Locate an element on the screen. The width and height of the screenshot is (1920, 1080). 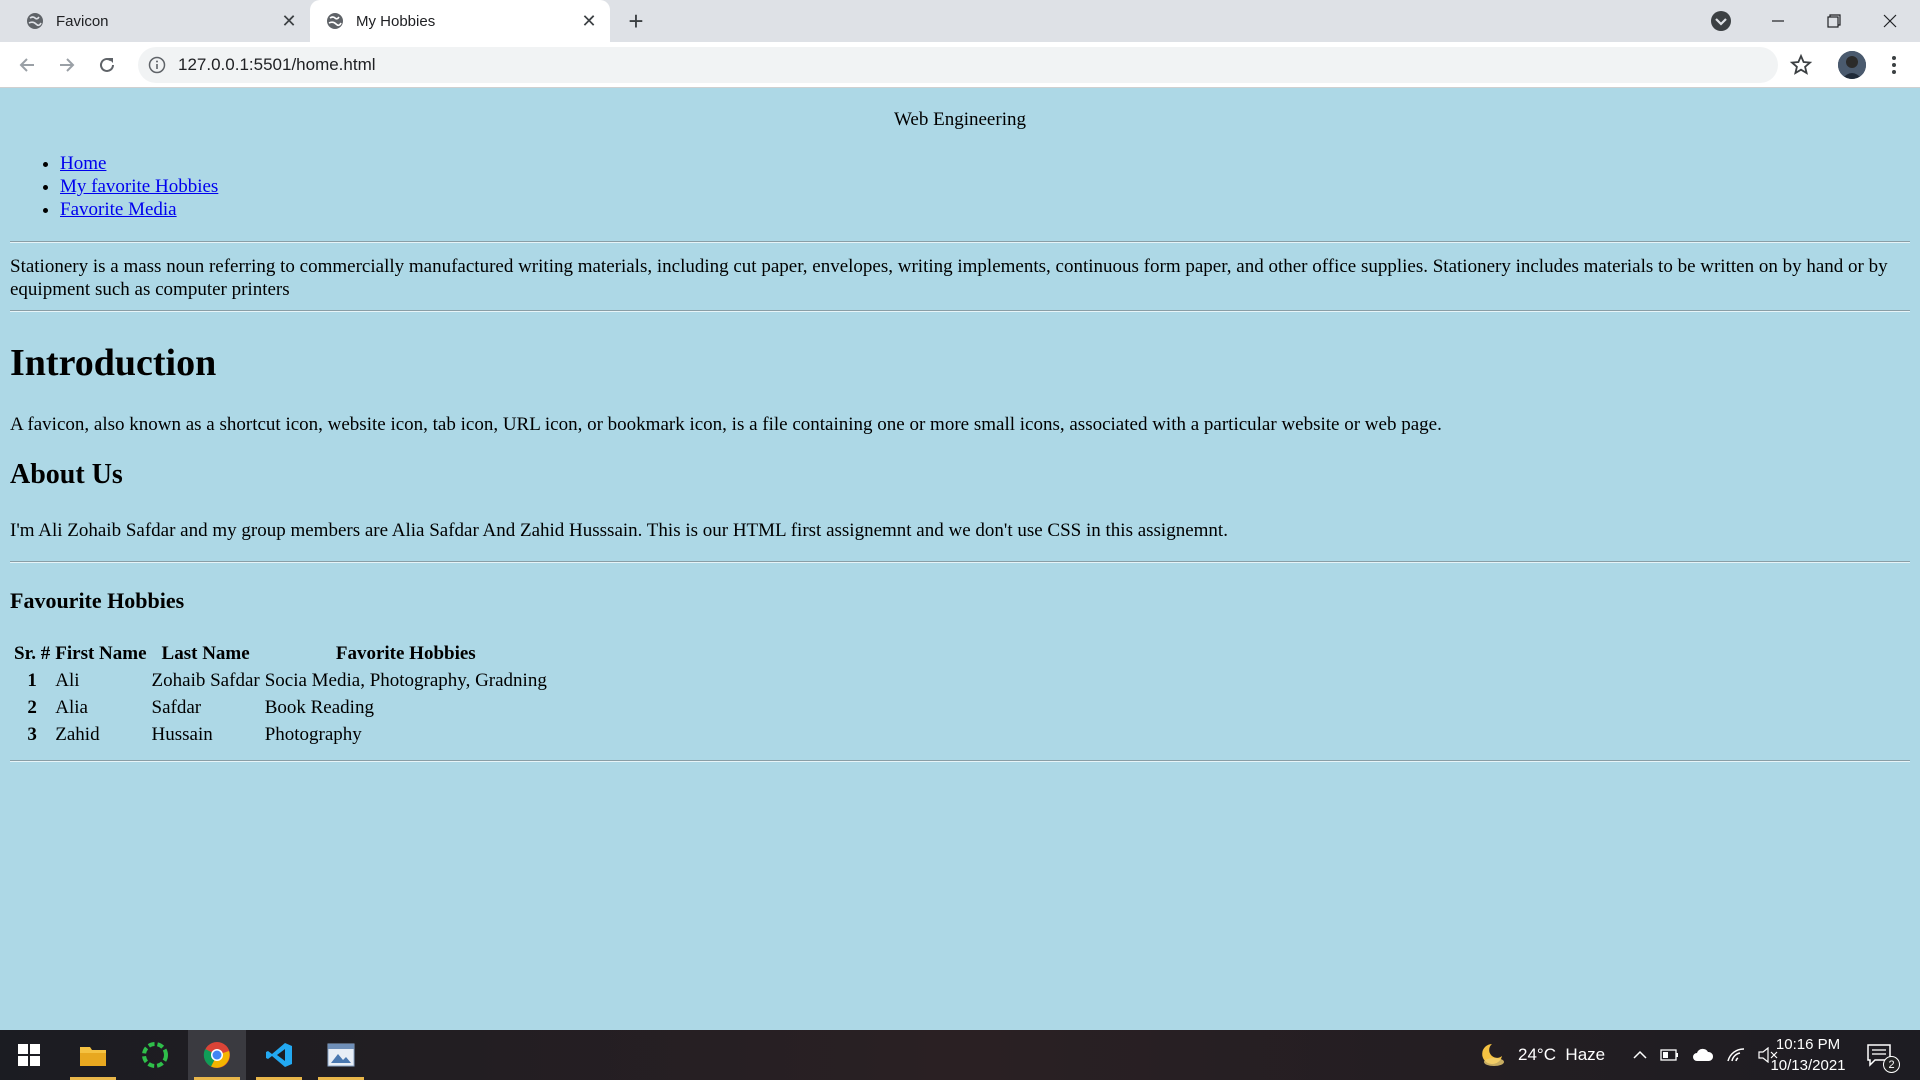
table-cell: Photography is located at coordinates (313, 734).